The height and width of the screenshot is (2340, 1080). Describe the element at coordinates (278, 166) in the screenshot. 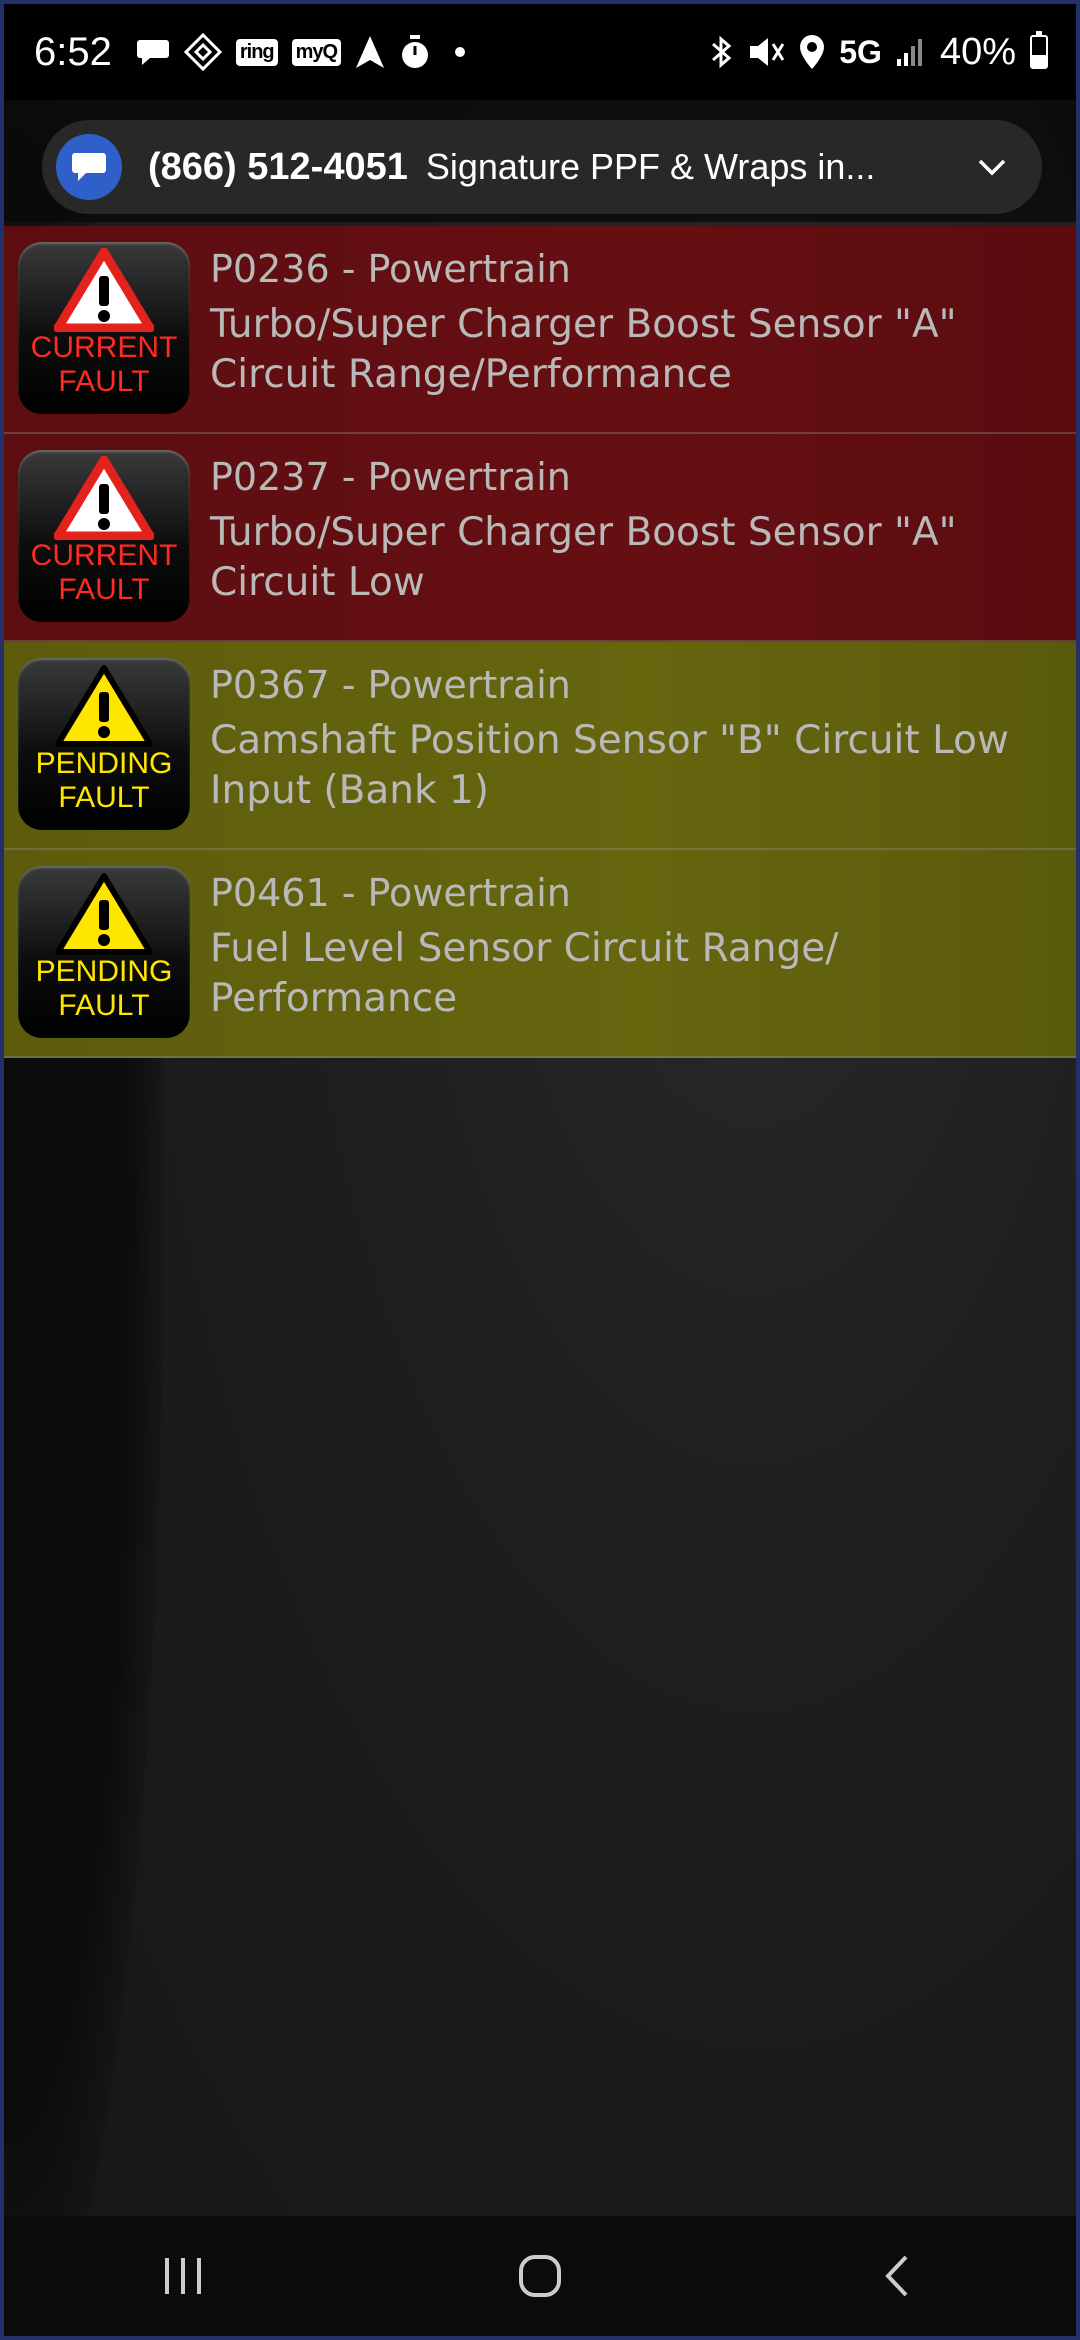

I see `notification-phone: (866) 512-4051` at that location.